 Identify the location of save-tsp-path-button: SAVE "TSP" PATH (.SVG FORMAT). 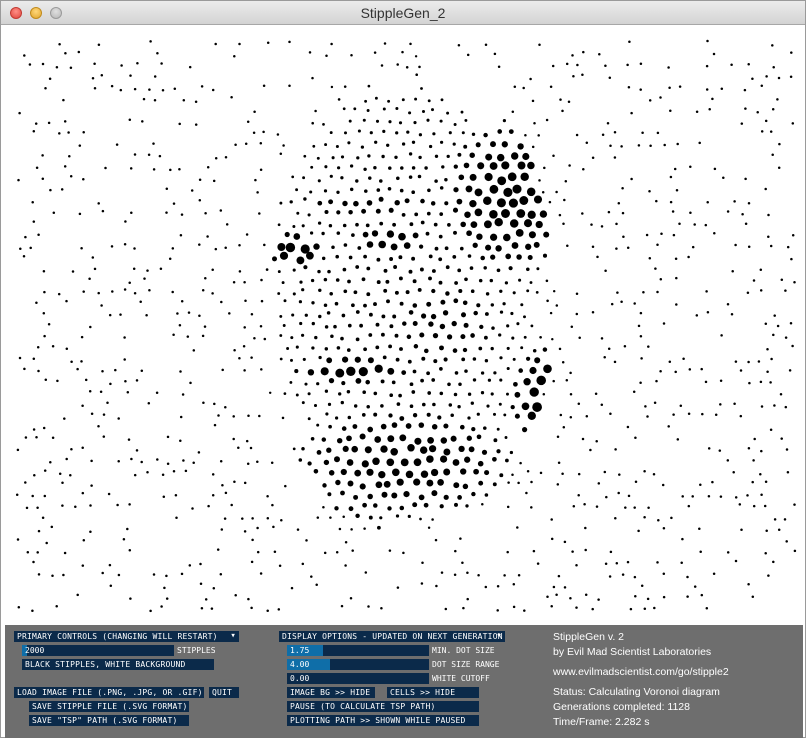
(109, 720).